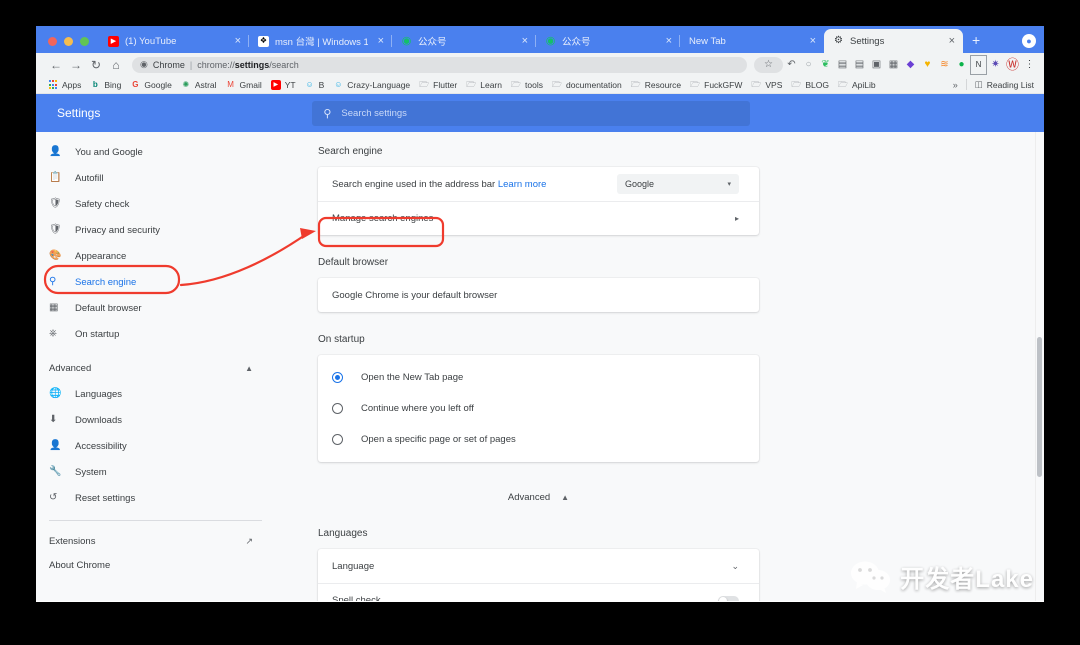  What do you see at coordinates (944, 65) in the screenshot?
I see `rss-icon: ≋` at bounding box center [944, 65].